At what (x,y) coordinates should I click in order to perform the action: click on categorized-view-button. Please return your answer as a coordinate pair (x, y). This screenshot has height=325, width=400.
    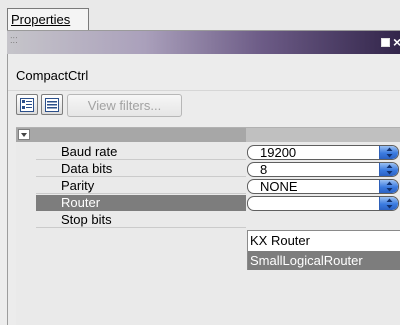
    Looking at the image, I should click on (27, 104).